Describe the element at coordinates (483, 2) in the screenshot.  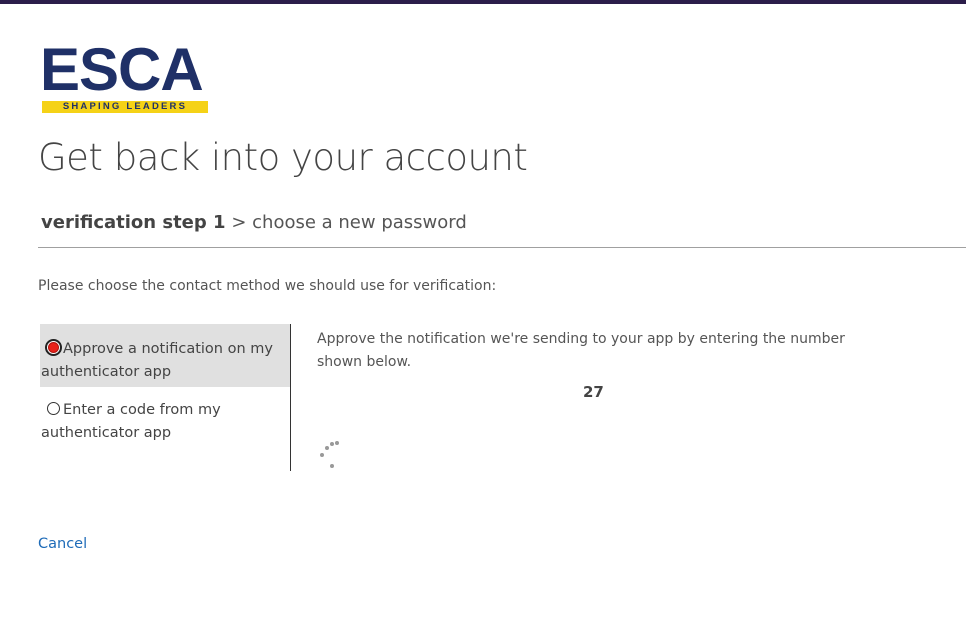
I see `top-accent-bar` at that location.